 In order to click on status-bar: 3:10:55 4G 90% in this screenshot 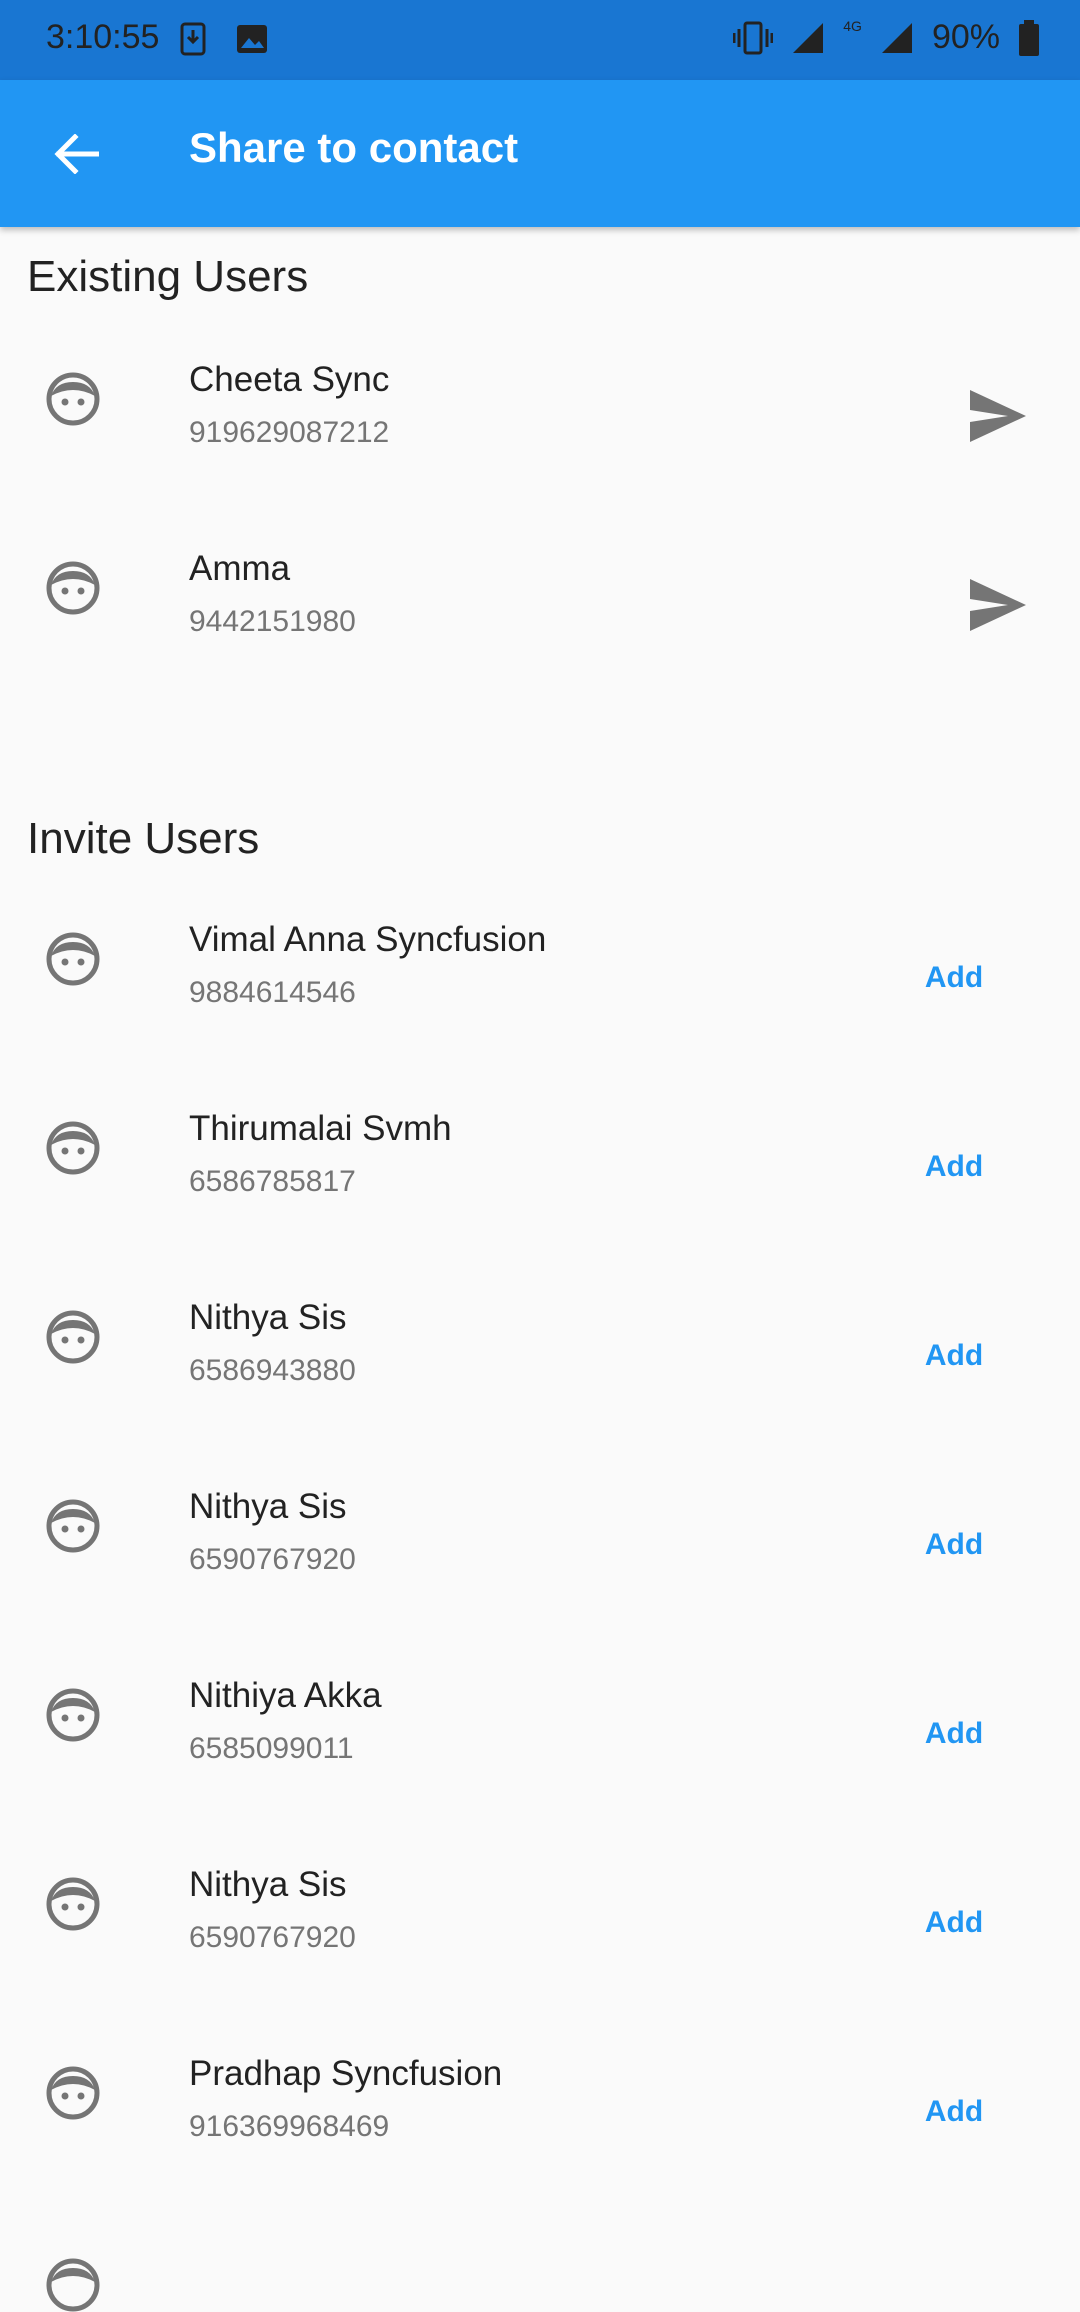, I will do `click(540, 40)`.